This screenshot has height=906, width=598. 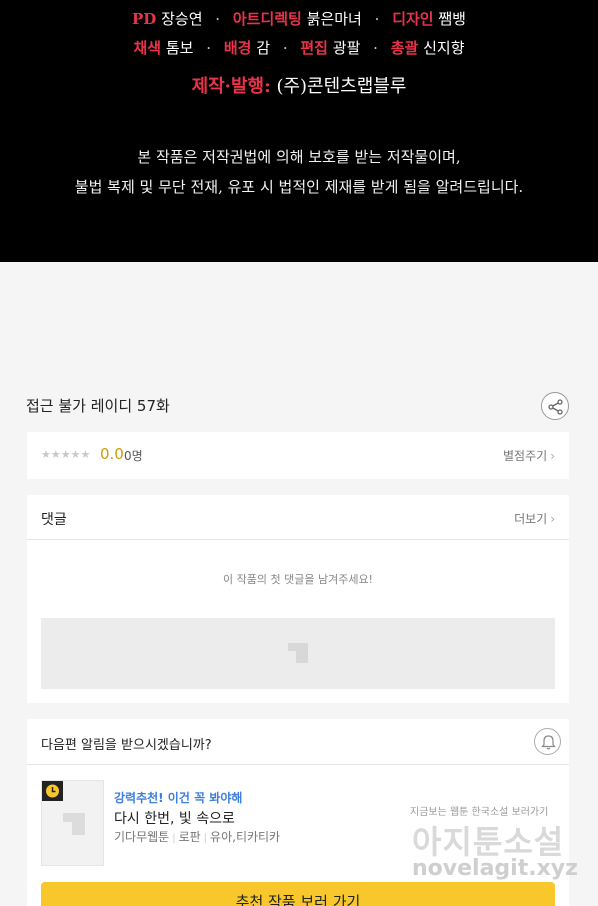 I want to click on comments-more-label: 더보기, so click(x=531, y=519).